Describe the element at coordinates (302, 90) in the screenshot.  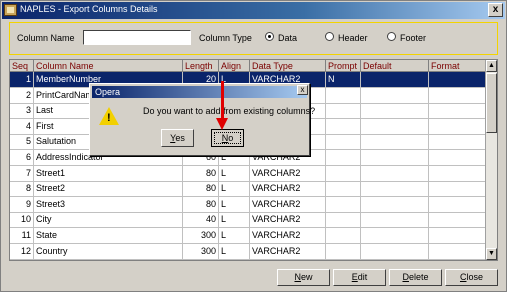
I see `dialog-close-button: x` at that location.